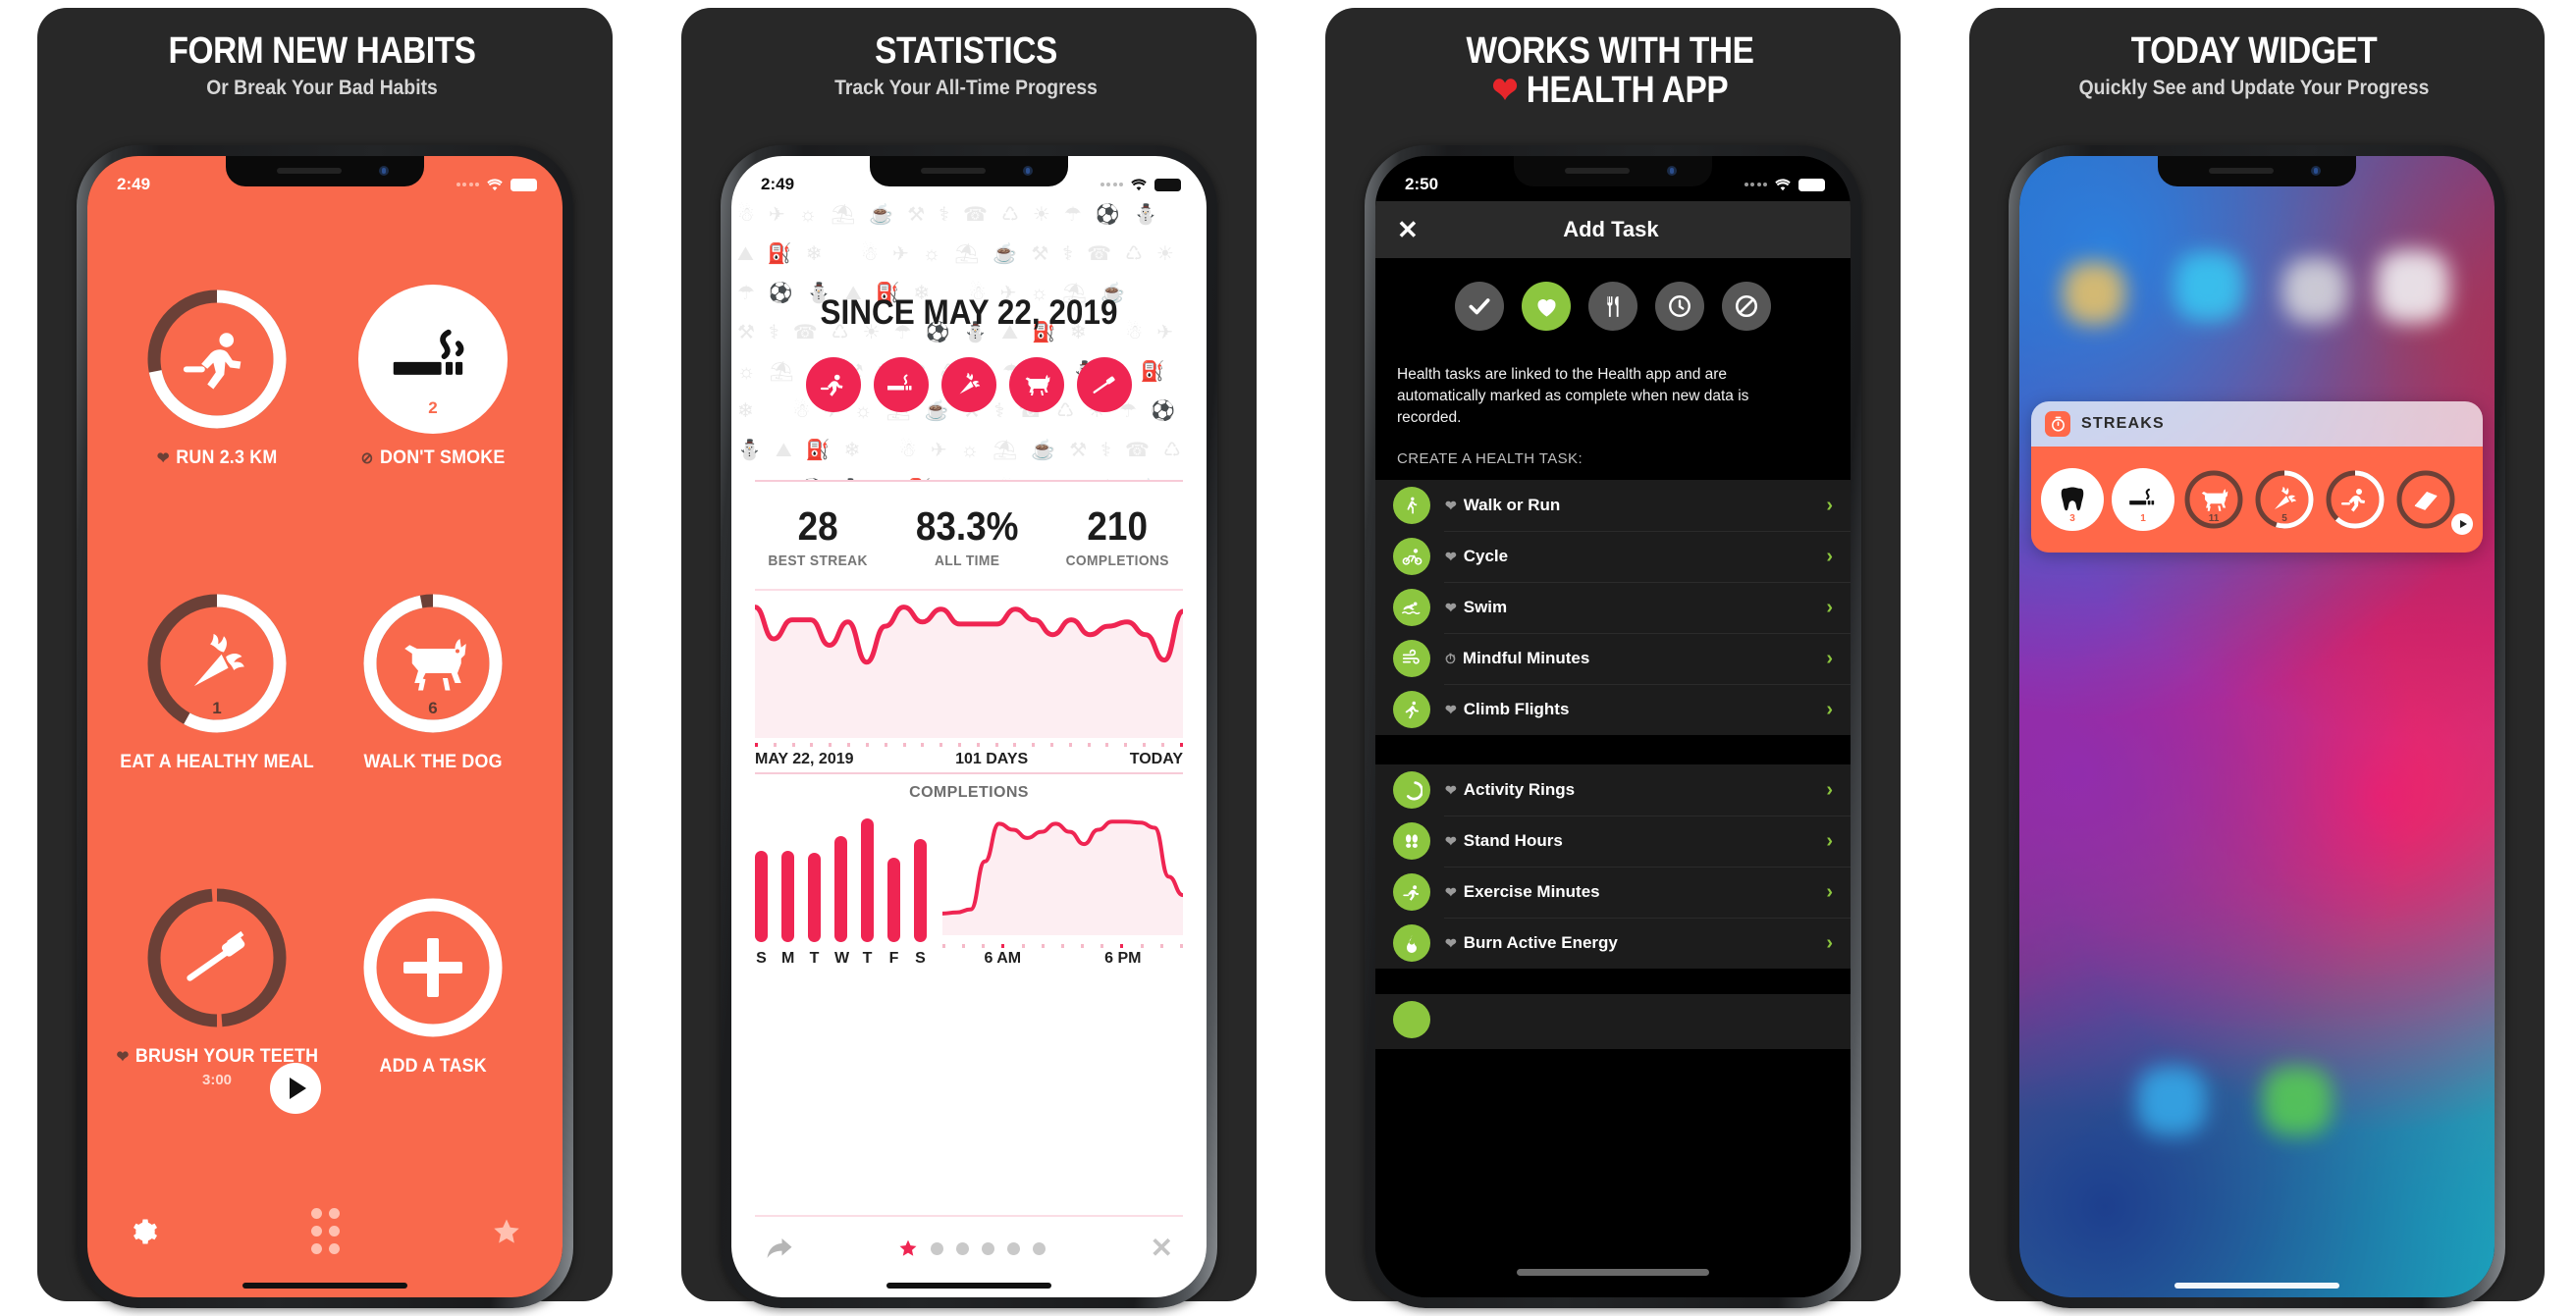 This screenshot has height=1316, width=2576. What do you see at coordinates (1411, 505) in the screenshot?
I see `walk-icon` at bounding box center [1411, 505].